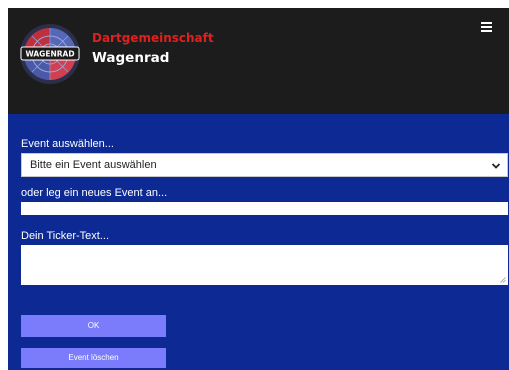  I want to click on brand-name-bottom: Wagenrad, so click(131, 58).